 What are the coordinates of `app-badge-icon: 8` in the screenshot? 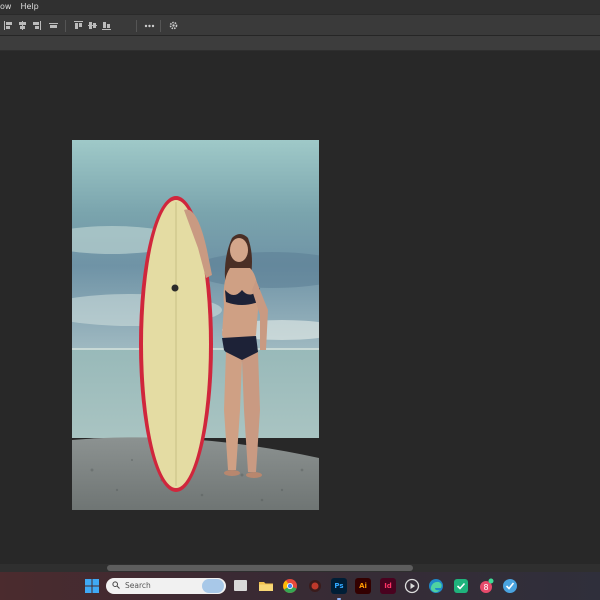 It's located at (486, 586).